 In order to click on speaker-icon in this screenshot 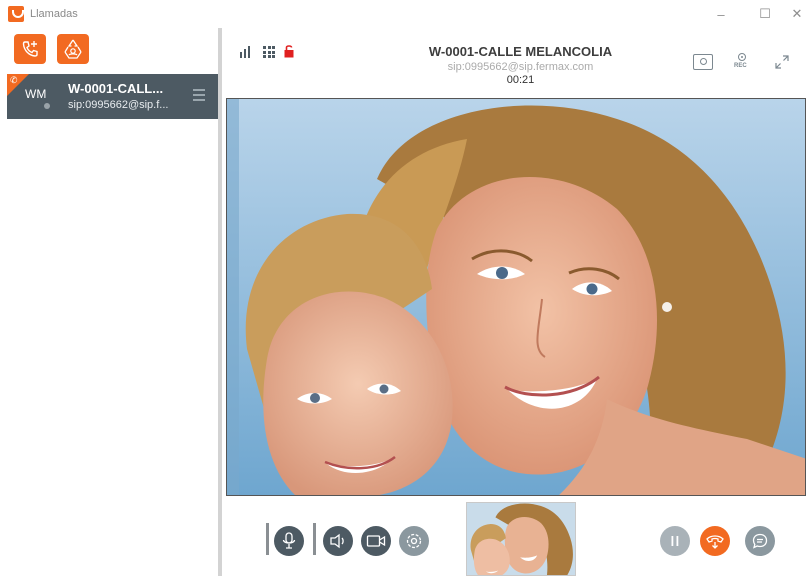, I will do `click(337, 541)`.